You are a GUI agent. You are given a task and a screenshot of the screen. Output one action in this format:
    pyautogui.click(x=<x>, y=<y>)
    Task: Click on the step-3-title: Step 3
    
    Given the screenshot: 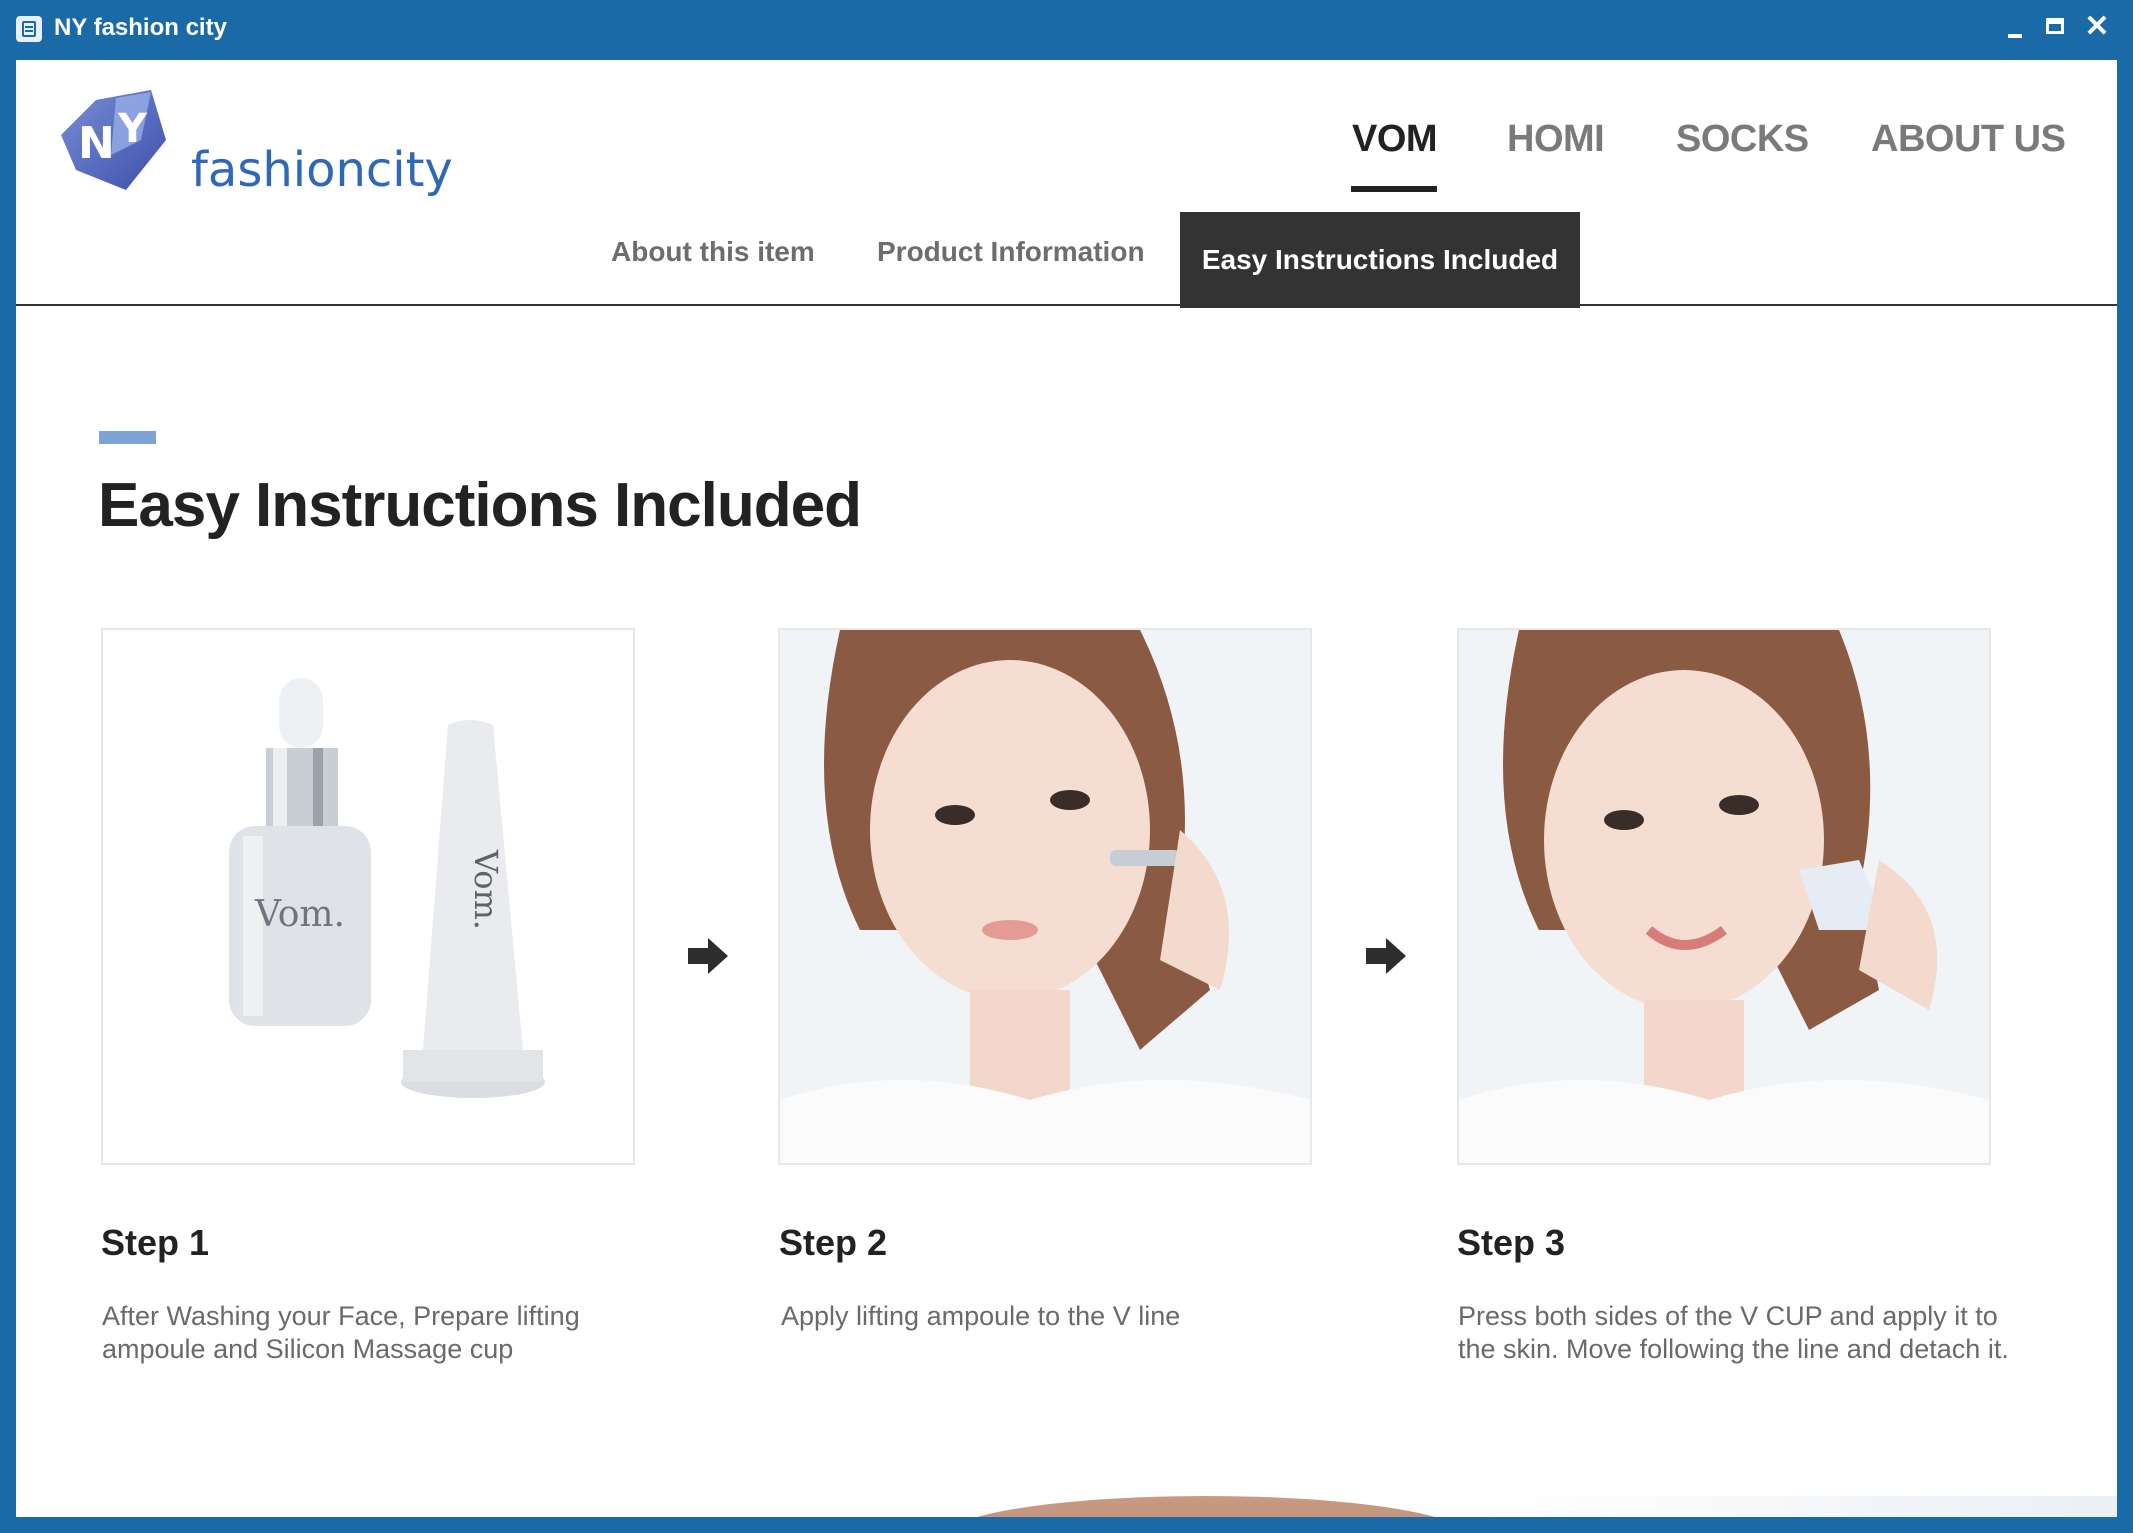 What is the action you would take?
    pyautogui.click(x=1511, y=1242)
    